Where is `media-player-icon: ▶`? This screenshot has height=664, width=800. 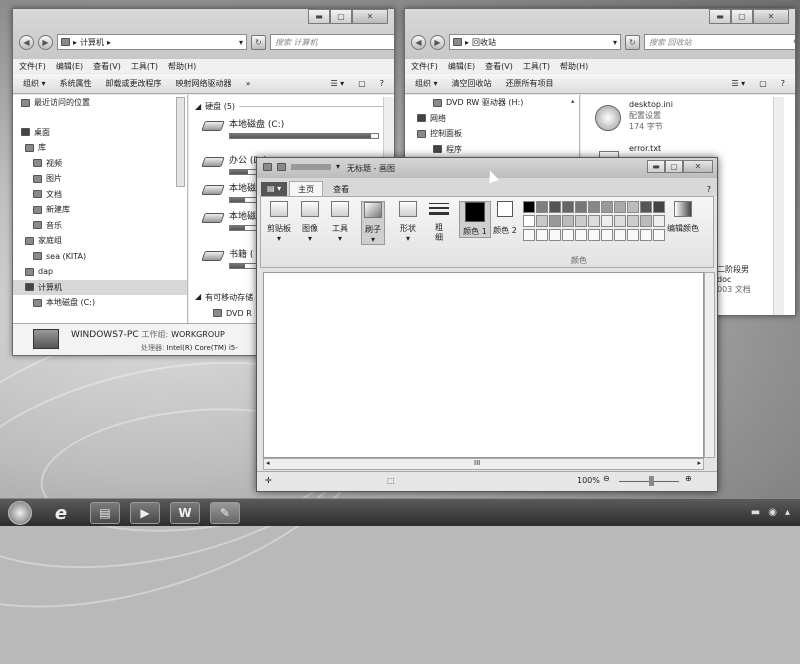 media-player-icon: ▶ is located at coordinates (145, 513).